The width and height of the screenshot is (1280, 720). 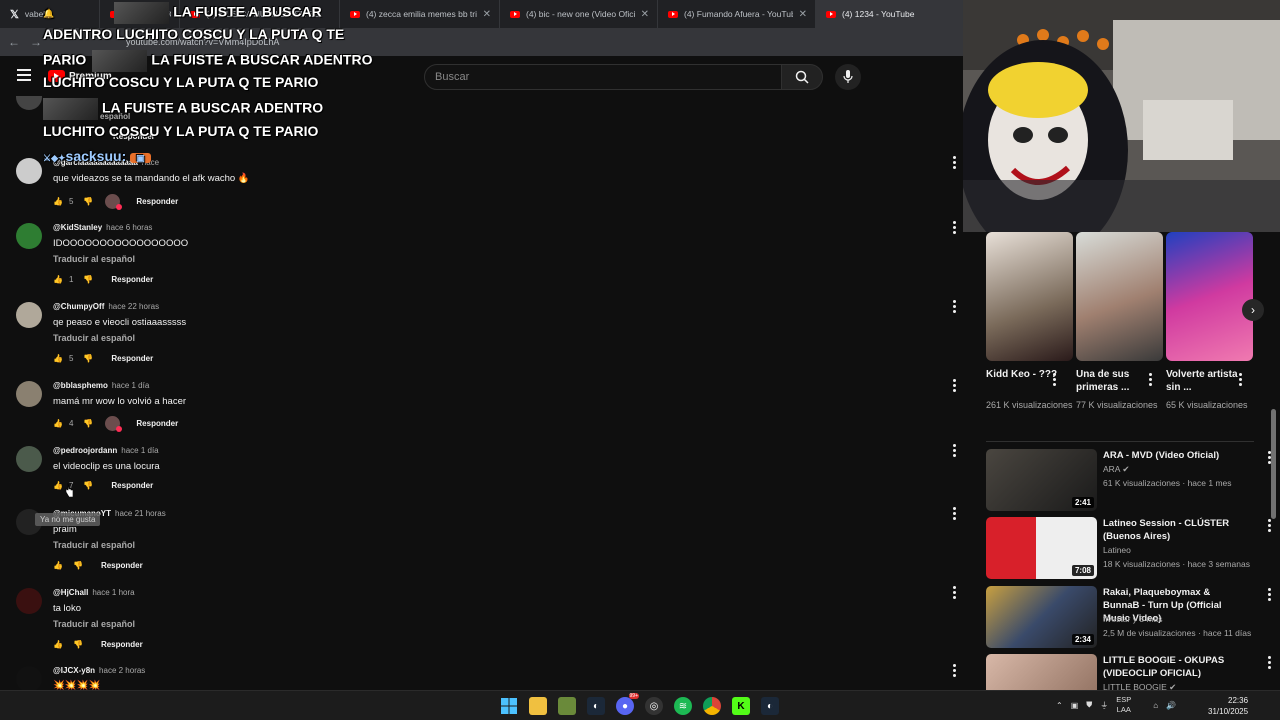 I want to click on comment-time: hace 22 horas, so click(x=133, y=306).